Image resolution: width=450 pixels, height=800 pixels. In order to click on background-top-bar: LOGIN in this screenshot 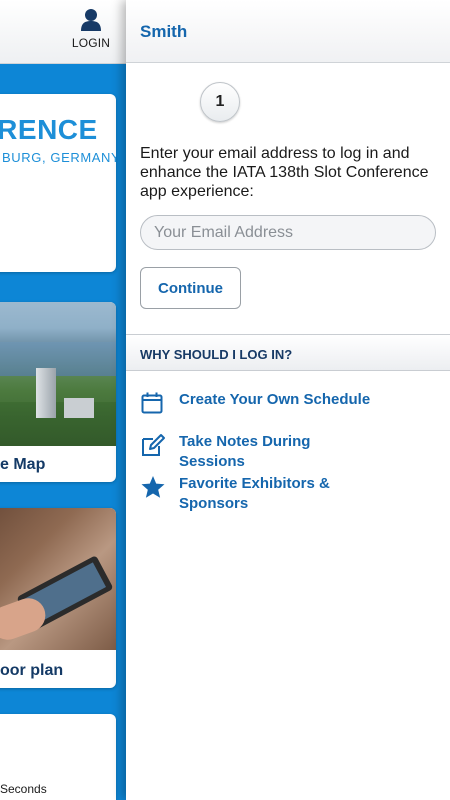, I will do `click(63, 32)`.